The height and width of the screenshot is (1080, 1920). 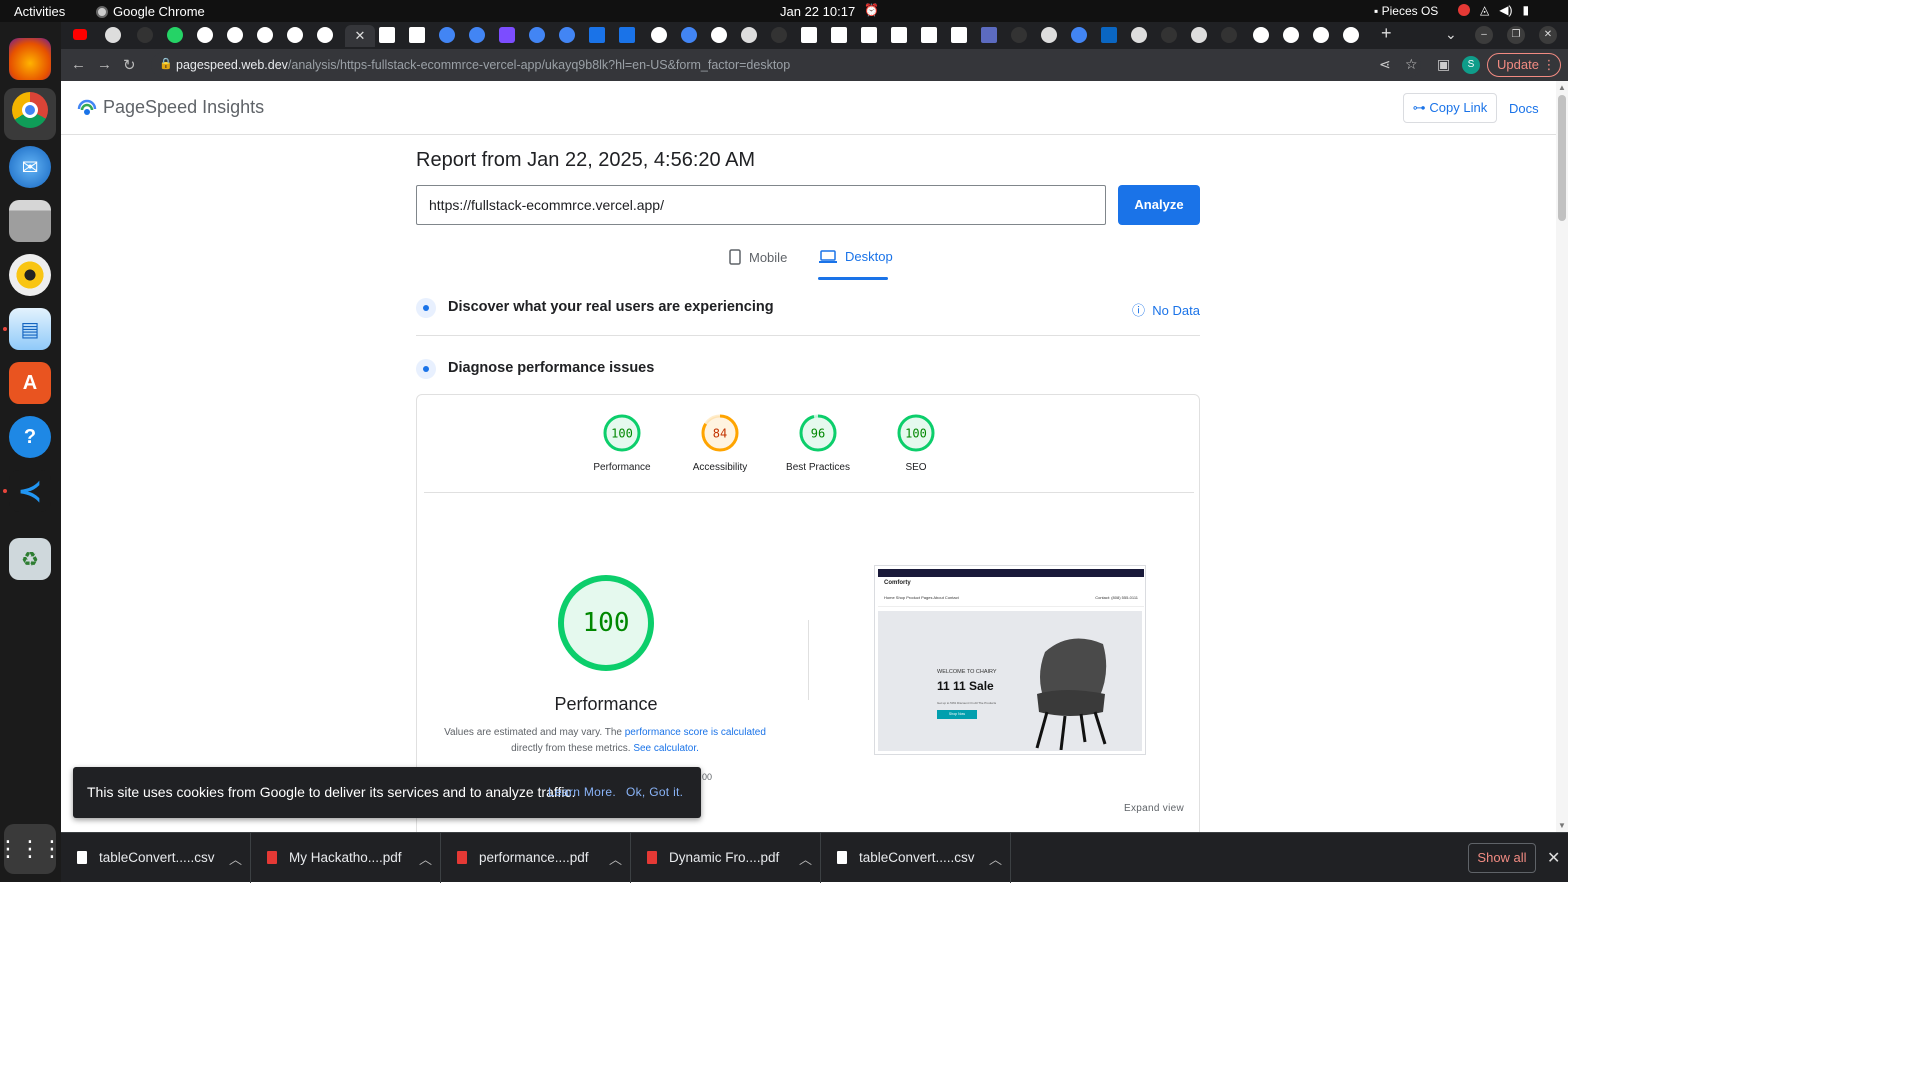 What do you see at coordinates (150, 11) in the screenshot?
I see `app-menu: Google Chrome` at bounding box center [150, 11].